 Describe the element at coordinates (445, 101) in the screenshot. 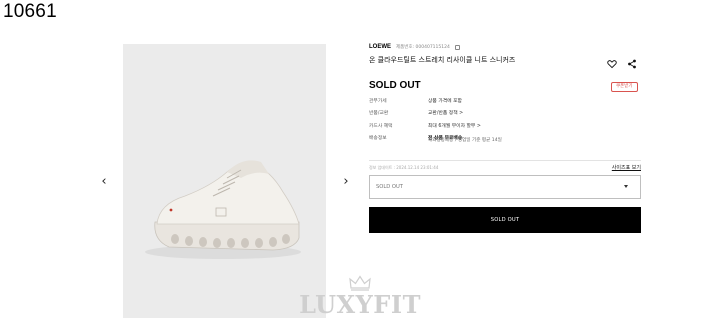

I see `info-value: 상품 가격에 포함` at that location.